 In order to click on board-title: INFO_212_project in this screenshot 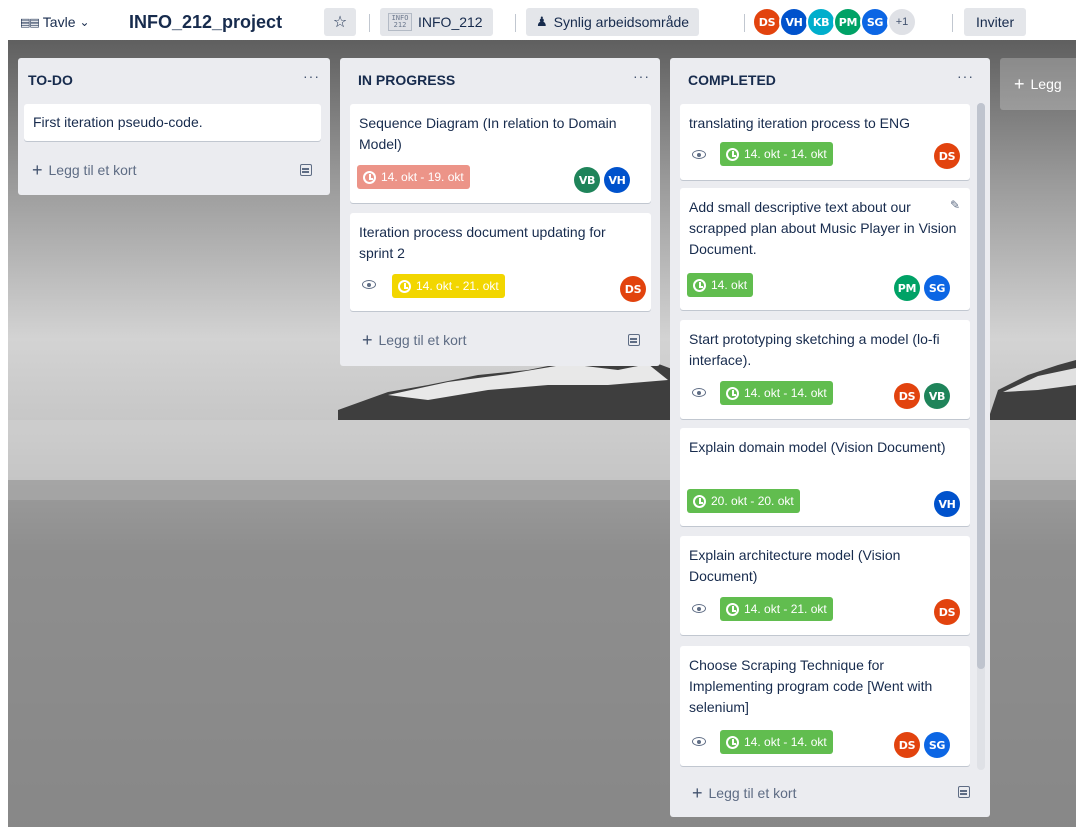, I will do `click(205, 22)`.